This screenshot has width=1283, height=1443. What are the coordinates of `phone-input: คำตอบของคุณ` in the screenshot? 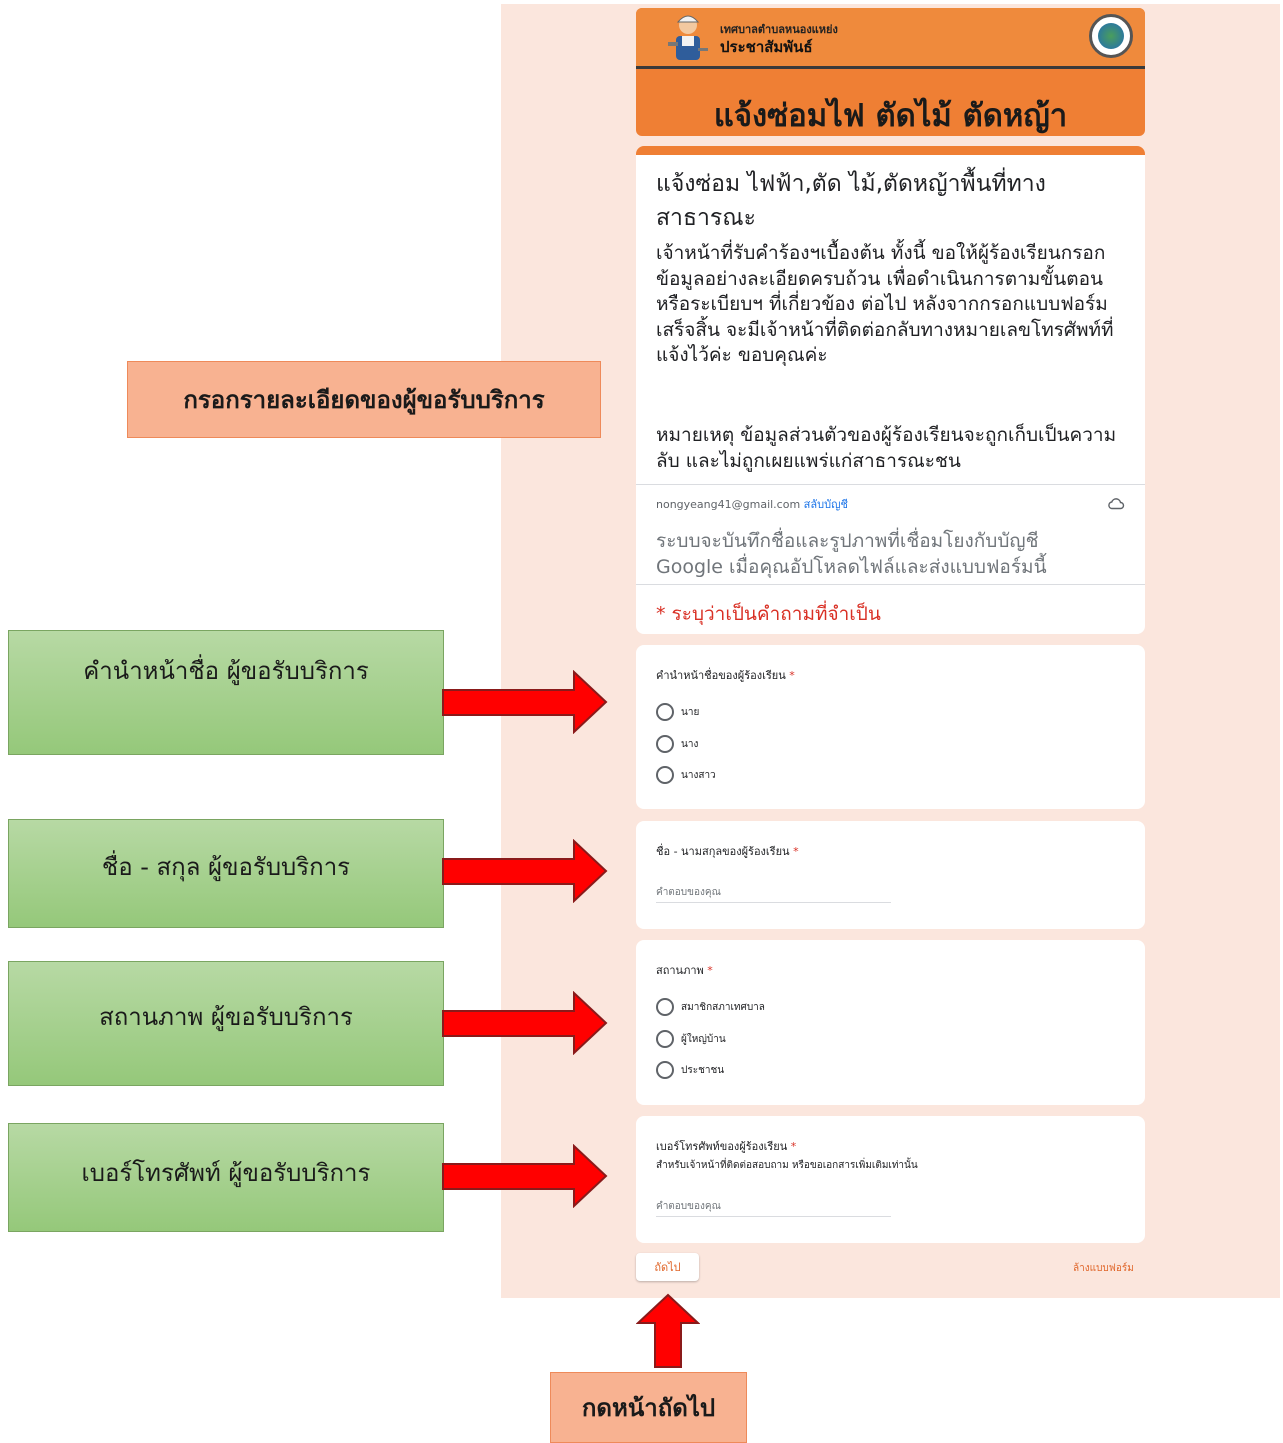 It's located at (688, 1206).